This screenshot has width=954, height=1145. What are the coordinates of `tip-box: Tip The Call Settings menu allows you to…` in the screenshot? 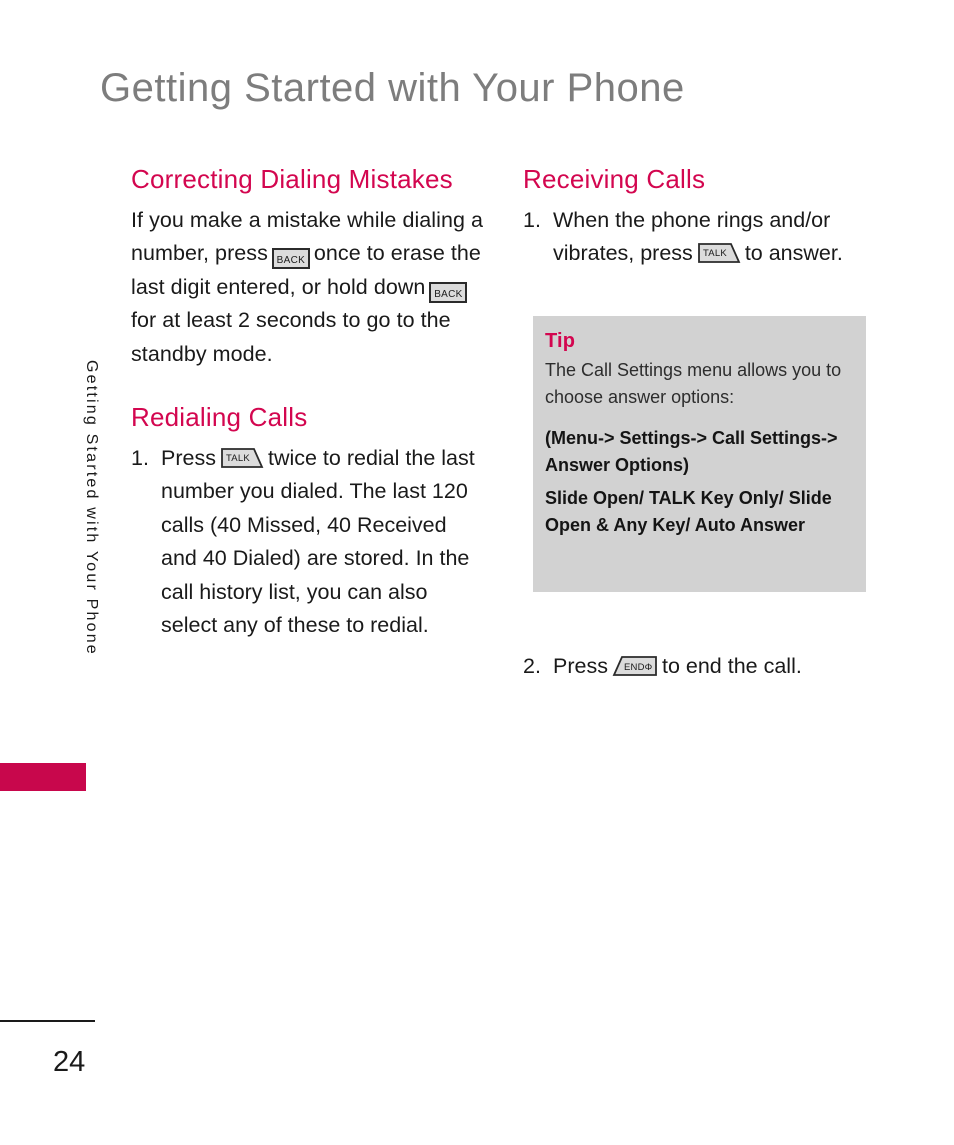 It's located at (699, 454).